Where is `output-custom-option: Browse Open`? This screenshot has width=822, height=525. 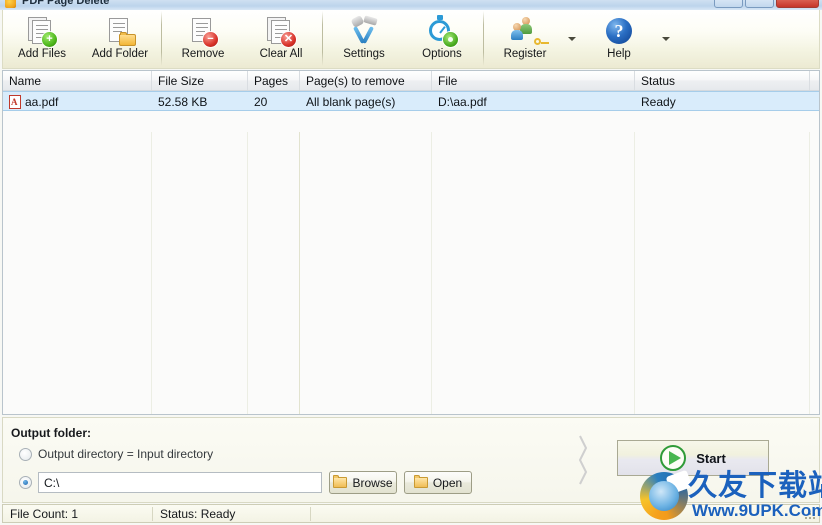
output-custom-option: Browse Open is located at coordinates (245, 482).